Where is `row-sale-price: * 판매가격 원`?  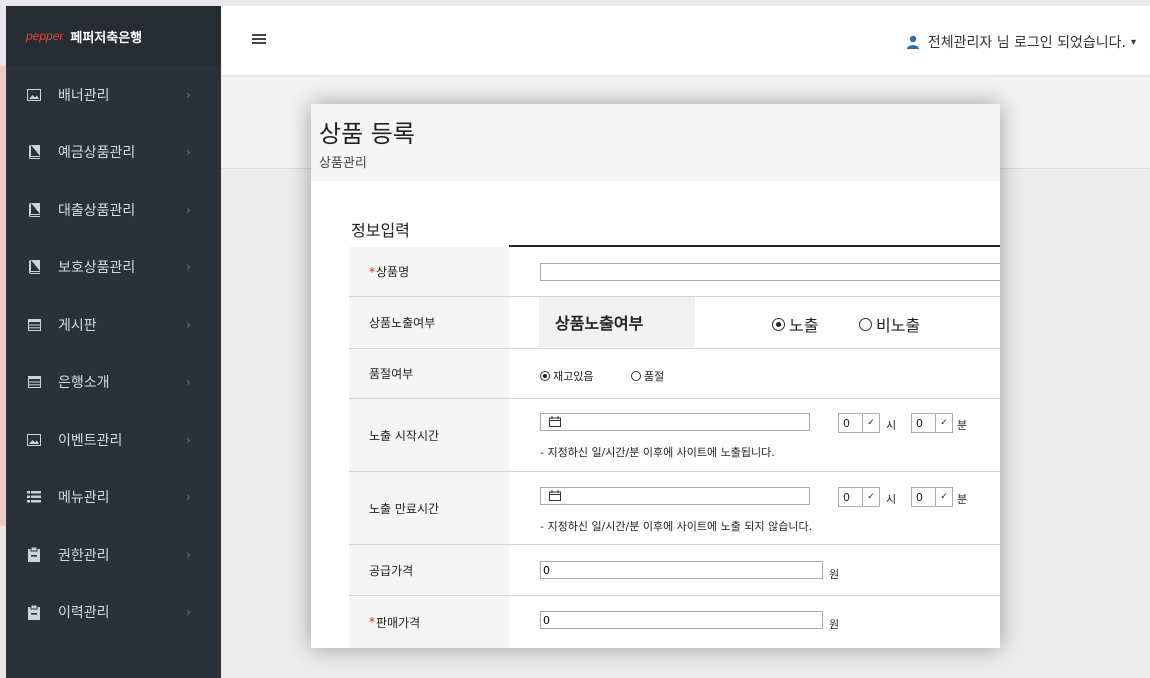 row-sale-price: * 판매가격 원 is located at coordinates (674, 622).